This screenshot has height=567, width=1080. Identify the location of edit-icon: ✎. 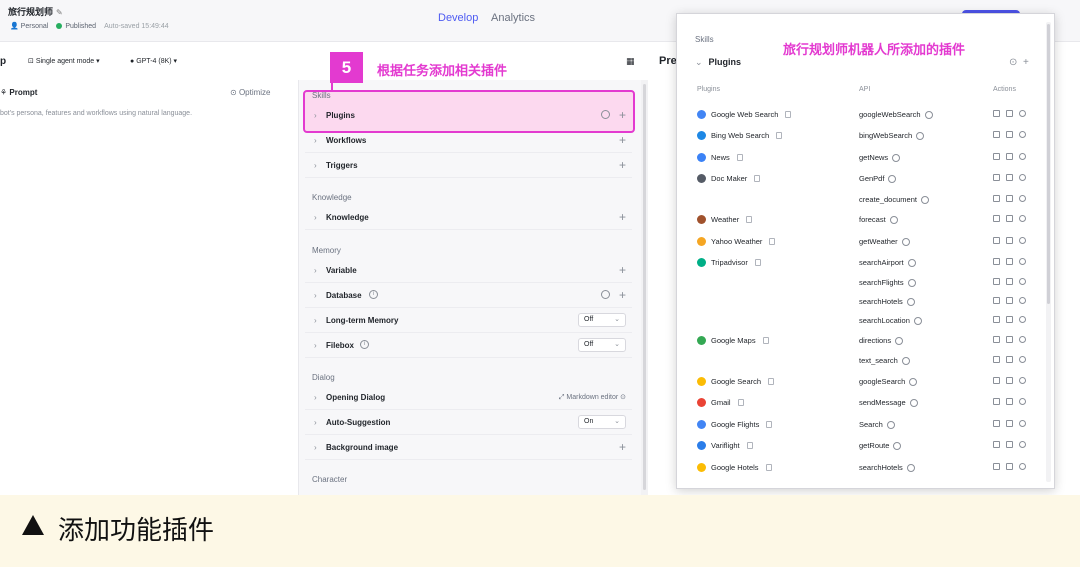
(59, 12).